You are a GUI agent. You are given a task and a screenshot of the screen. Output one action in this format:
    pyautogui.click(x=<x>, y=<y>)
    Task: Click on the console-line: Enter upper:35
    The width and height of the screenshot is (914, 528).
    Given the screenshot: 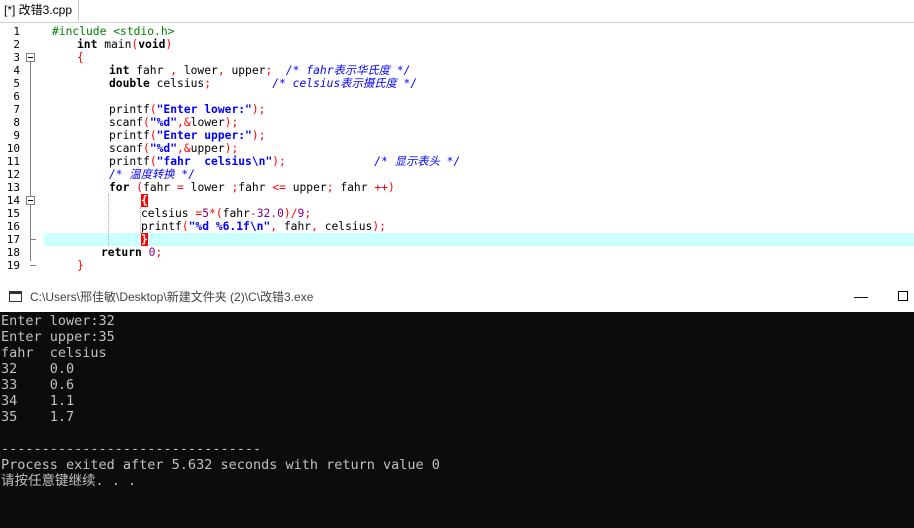 What is the action you would take?
    pyautogui.click(x=58, y=337)
    